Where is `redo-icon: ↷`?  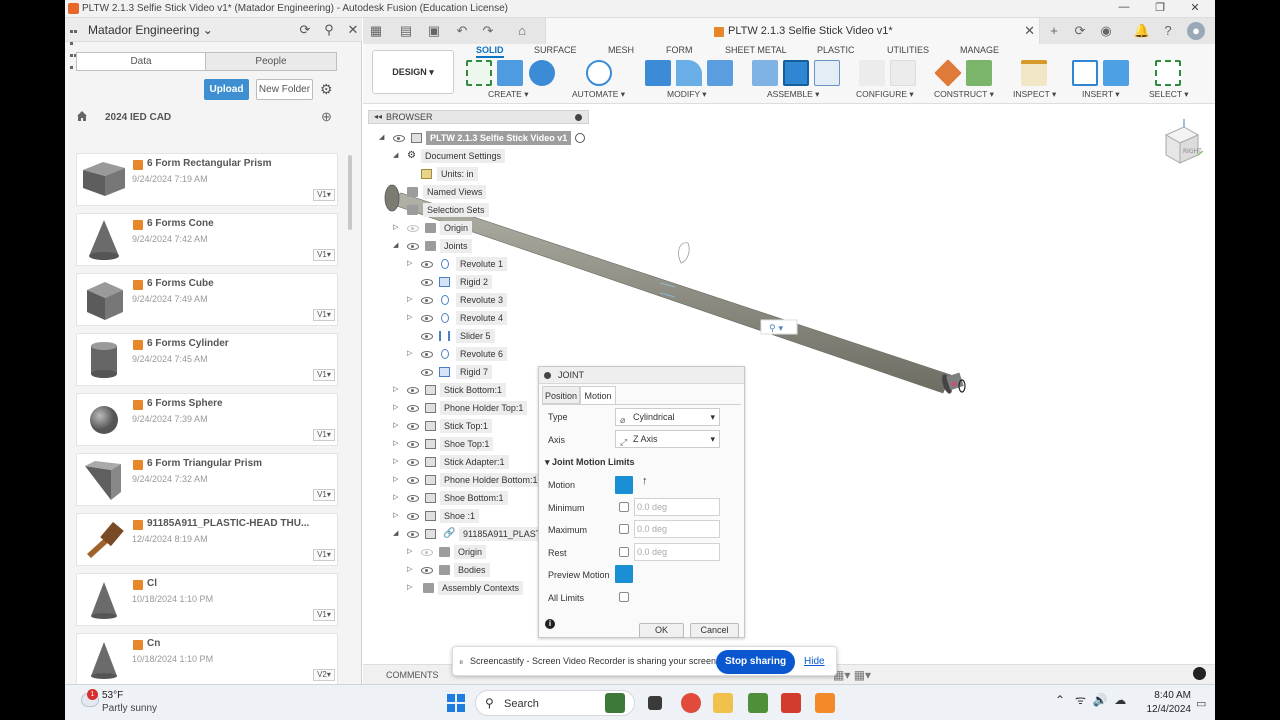
redo-icon: ↷ is located at coordinates (488, 31).